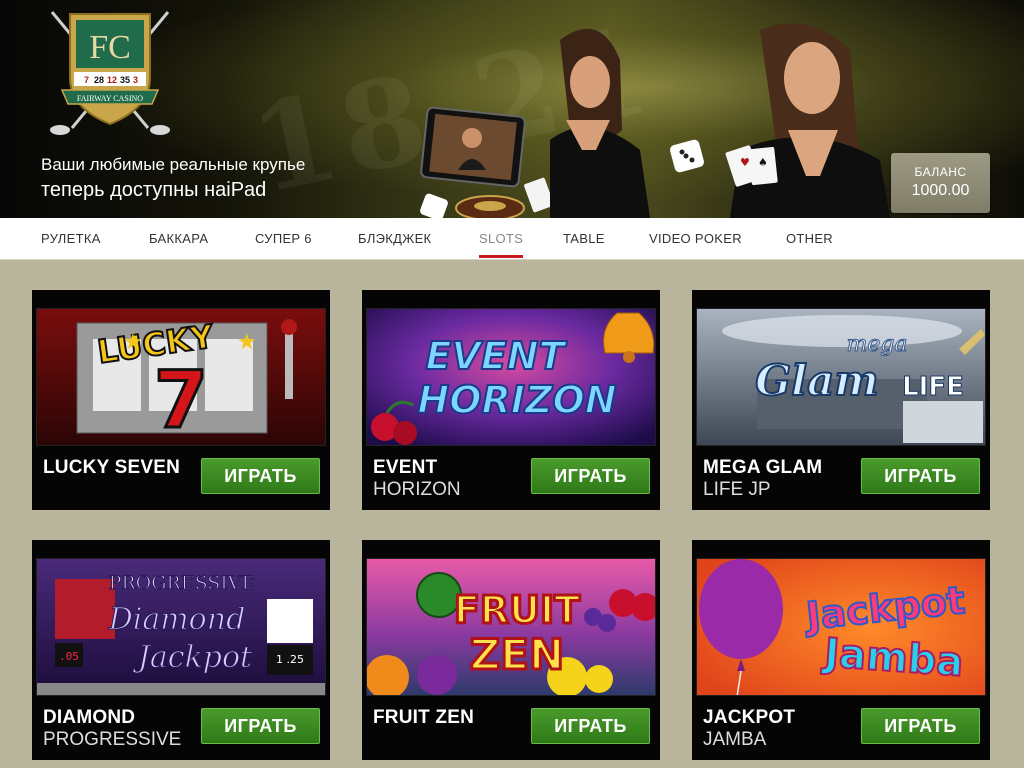 This screenshot has height=768, width=1024. Describe the element at coordinates (816, 380) in the screenshot. I see `art-title: Glam` at that location.